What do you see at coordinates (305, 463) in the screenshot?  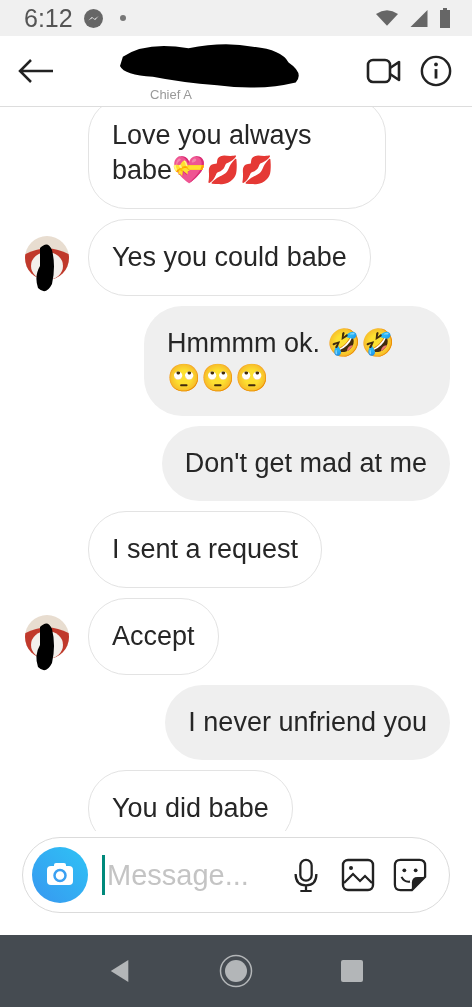 I see `message-bubble: Don't get mad at me` at bounding box center [305, 463].